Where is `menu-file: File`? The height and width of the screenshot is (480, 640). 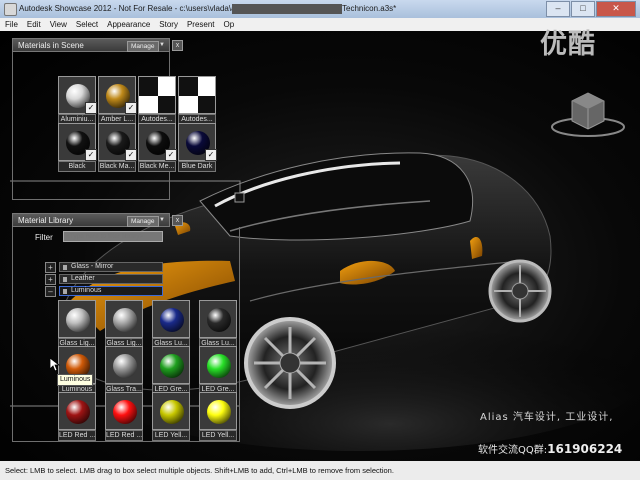 menu-file: File is located at coordinates (11, 24).